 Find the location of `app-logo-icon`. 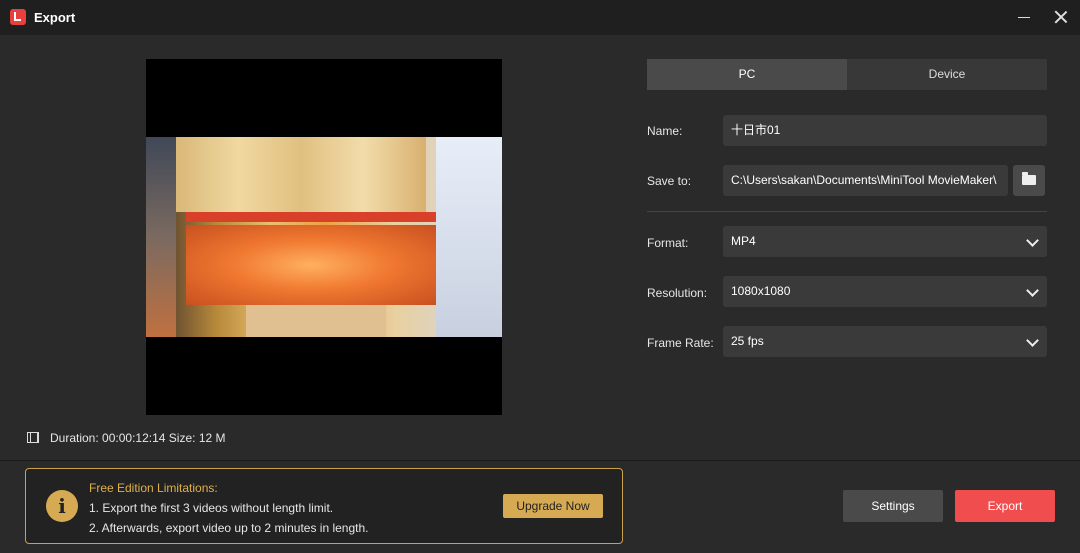

app-logo-icon is located at coordinates (18, 17).